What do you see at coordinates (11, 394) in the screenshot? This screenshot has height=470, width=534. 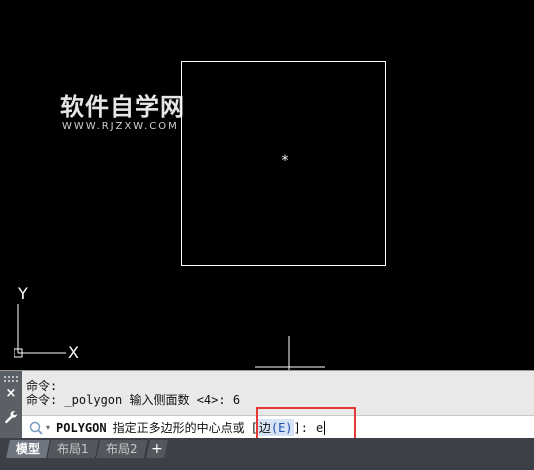 I see `close-icon: ×` at bounding box center [11, 394].